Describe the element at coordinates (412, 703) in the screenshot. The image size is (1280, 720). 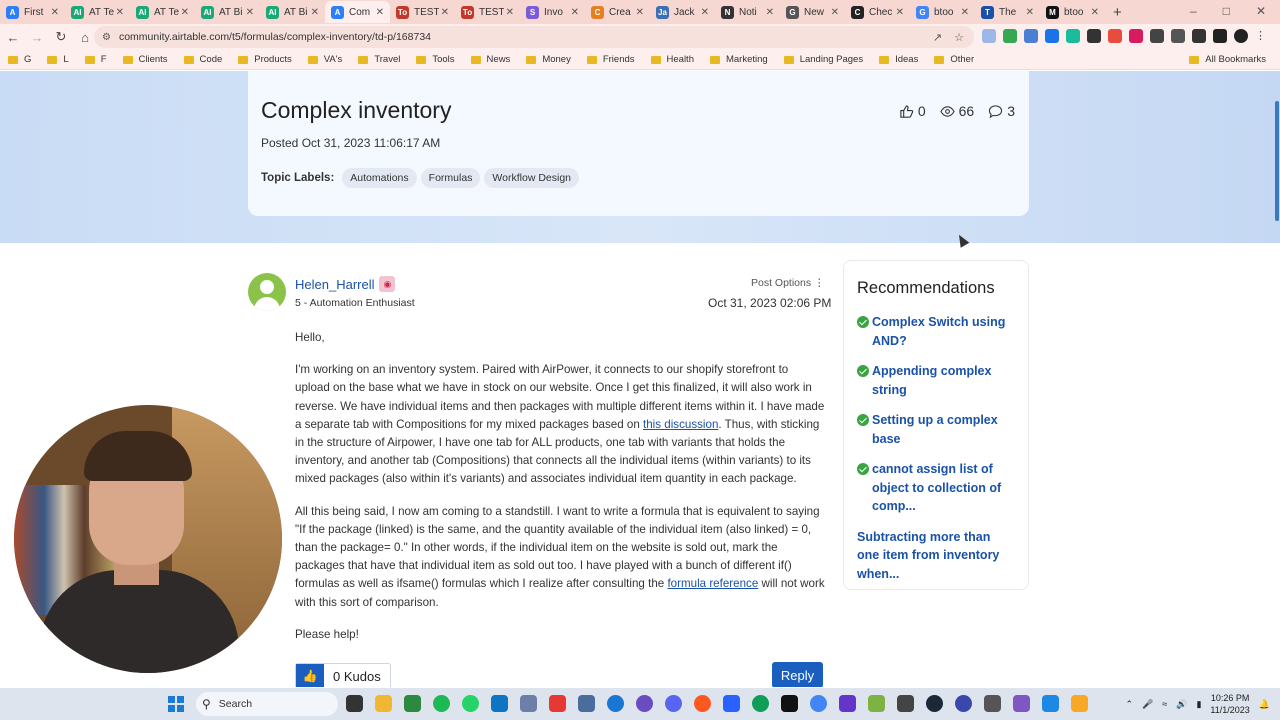
I see `spreadsheet-icon` at that location.